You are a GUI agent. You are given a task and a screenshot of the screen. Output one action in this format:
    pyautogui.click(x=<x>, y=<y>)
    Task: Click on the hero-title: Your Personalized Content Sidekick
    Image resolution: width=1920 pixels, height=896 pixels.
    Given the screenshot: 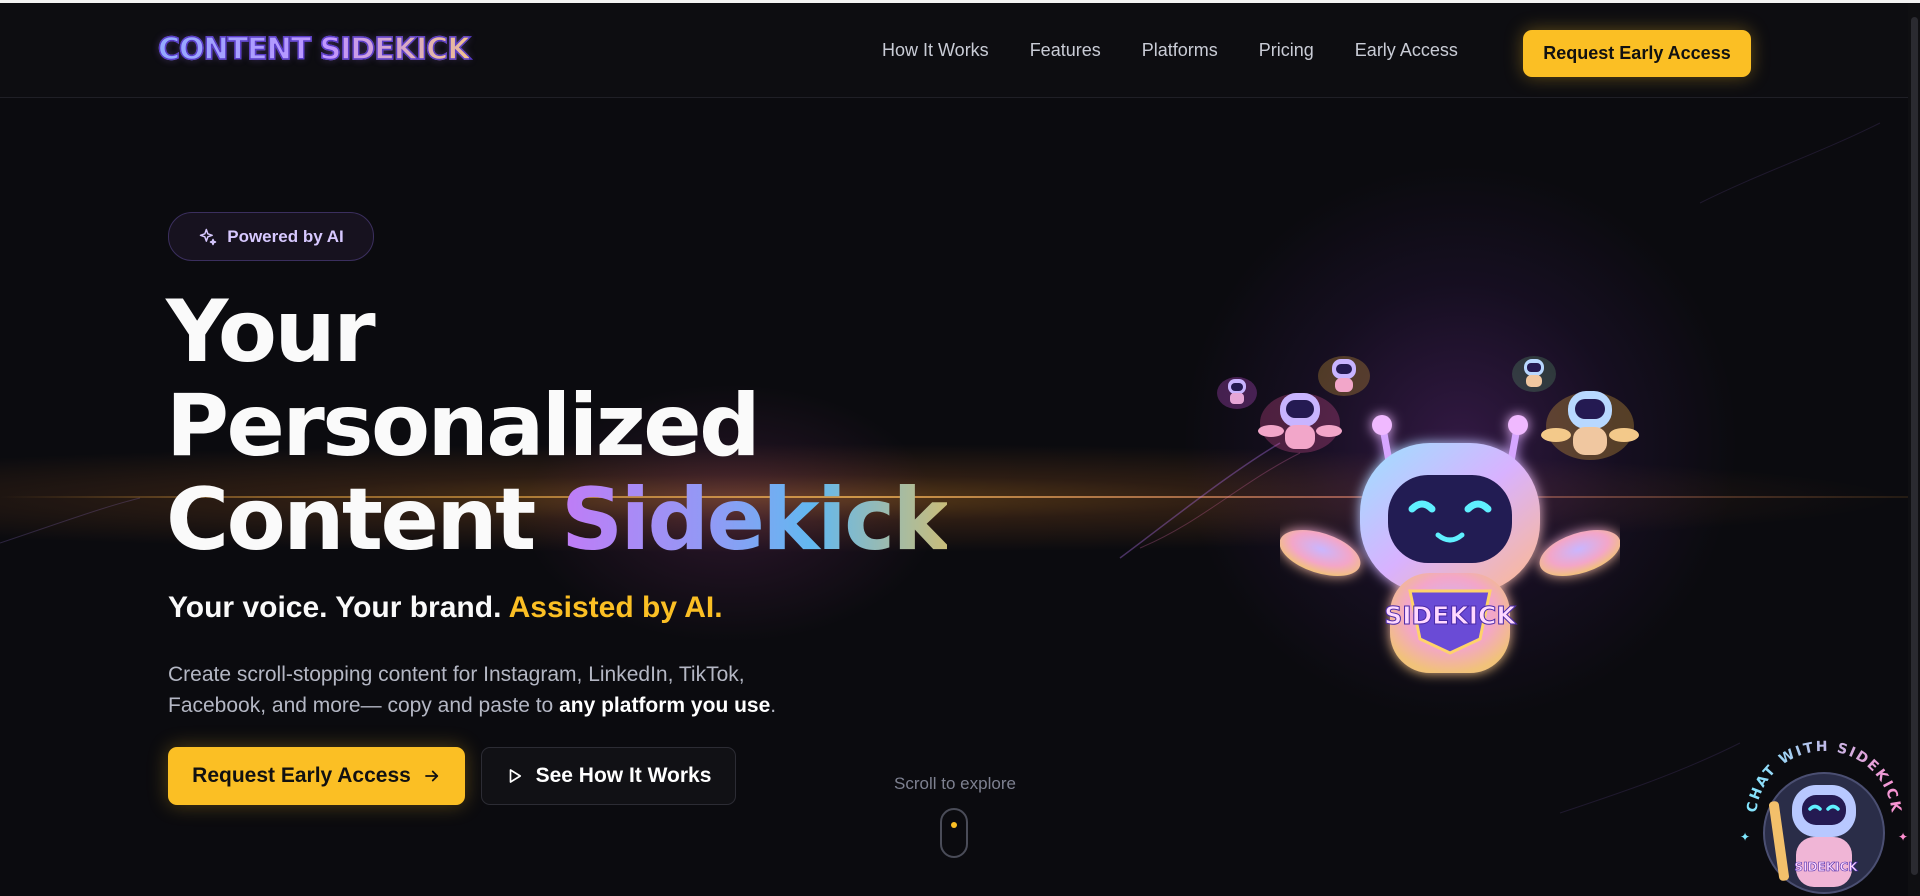 What is the action you would take?
    pyautogui.click(x=558, y=426)
    